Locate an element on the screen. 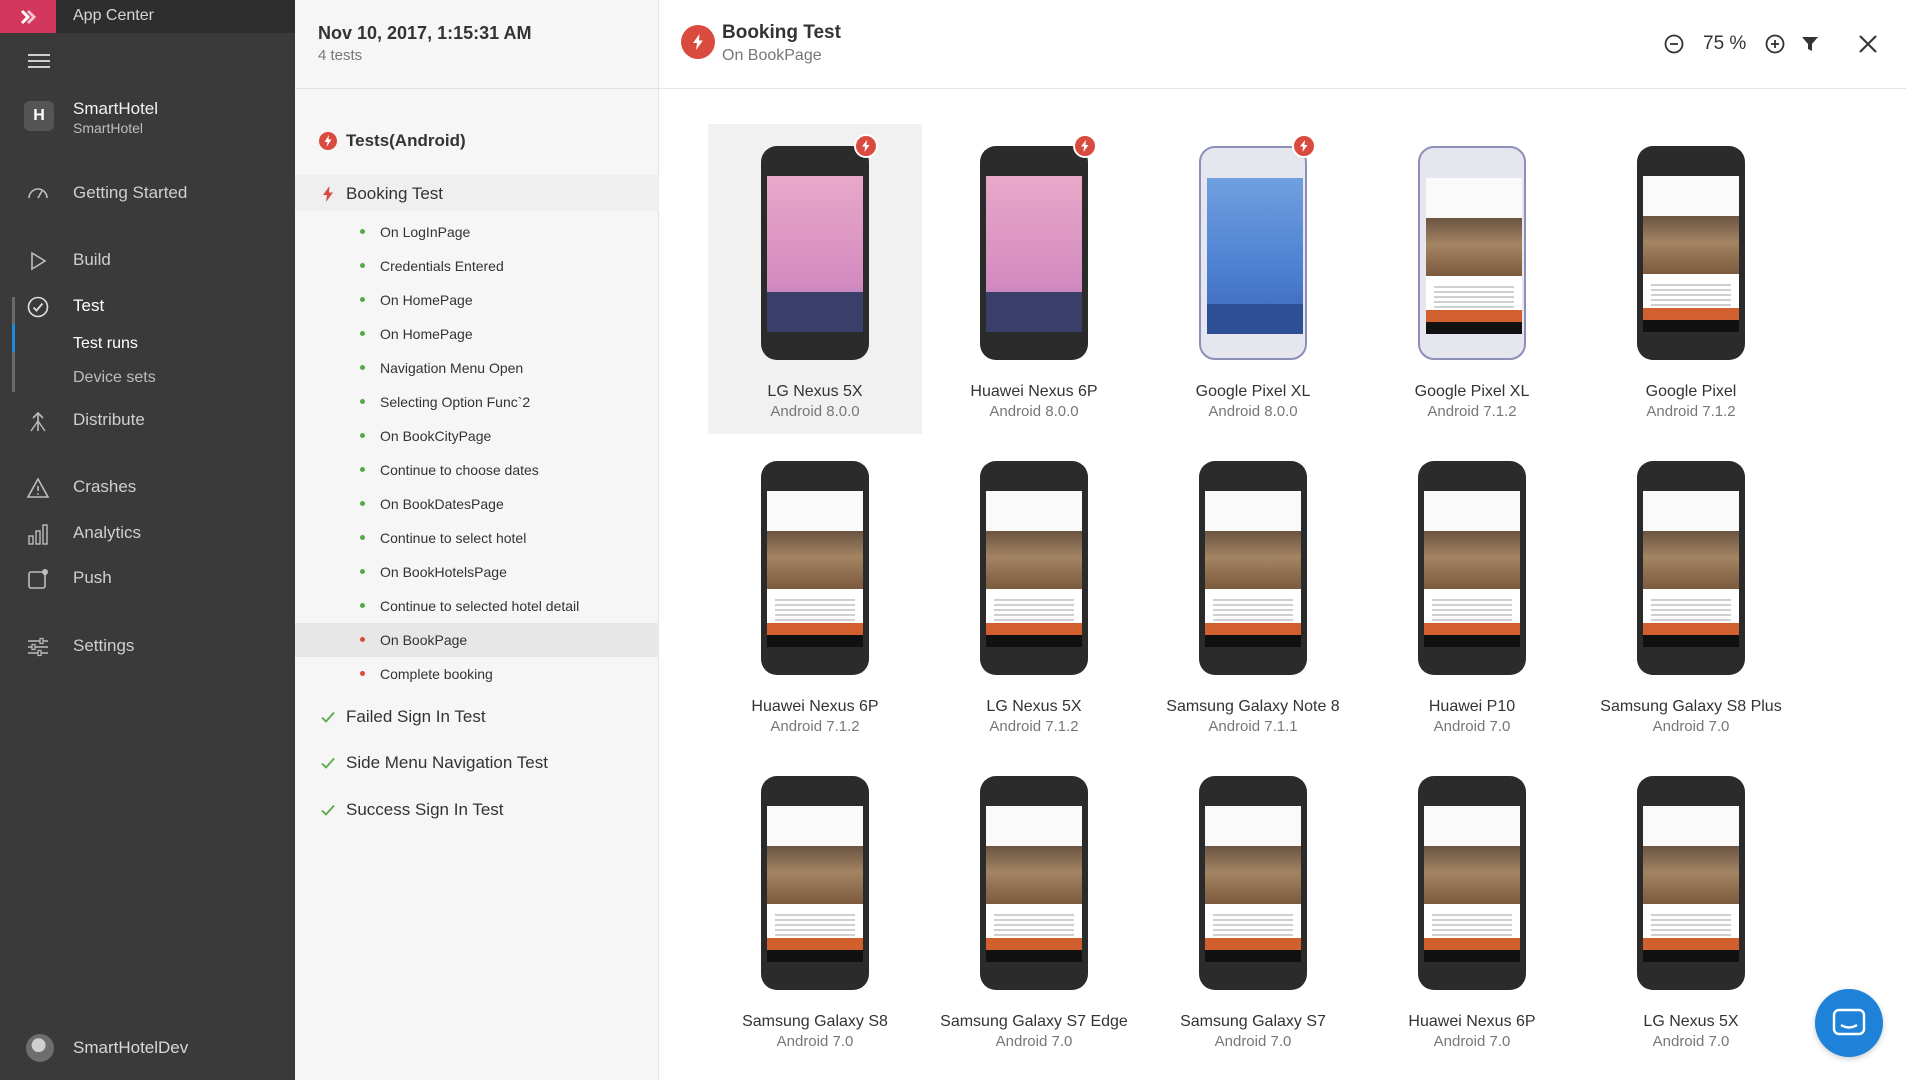  failed-dot-icon is located at coordinates (362, 639).